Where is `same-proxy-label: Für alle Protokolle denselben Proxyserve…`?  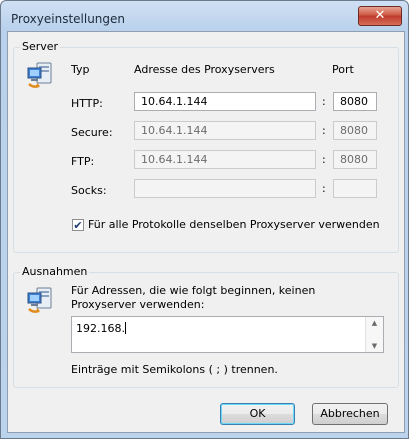 same-proxy-label: Für alle Protokolle denselben Proxyserve… is located at coordinates (234, 224).